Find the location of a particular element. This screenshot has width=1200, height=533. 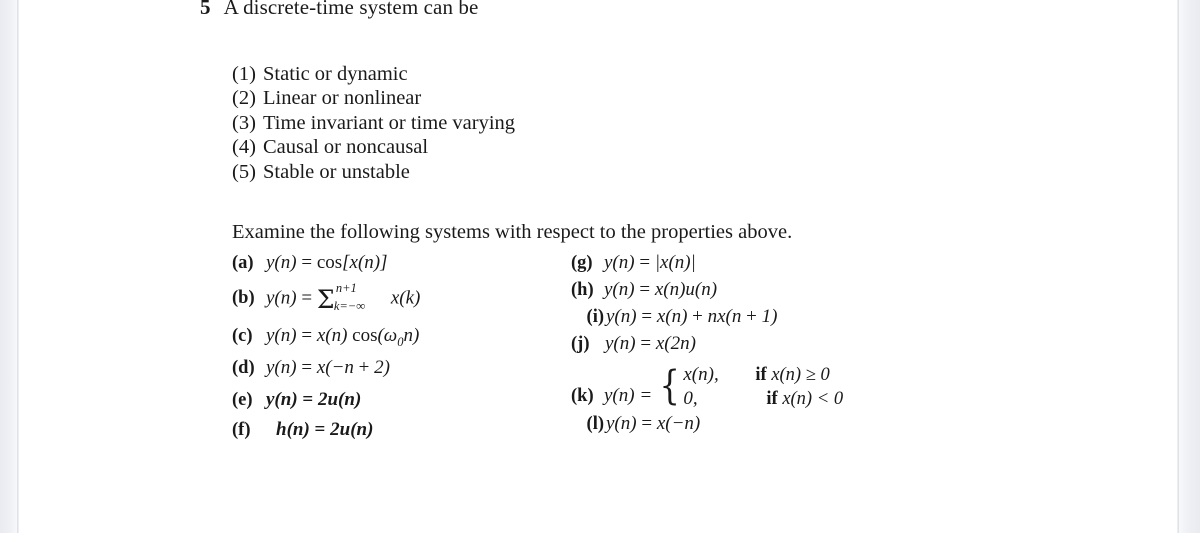

equation-body: y(n) = x(n) + nx(n + 1) is located at coordinates (692, 316).